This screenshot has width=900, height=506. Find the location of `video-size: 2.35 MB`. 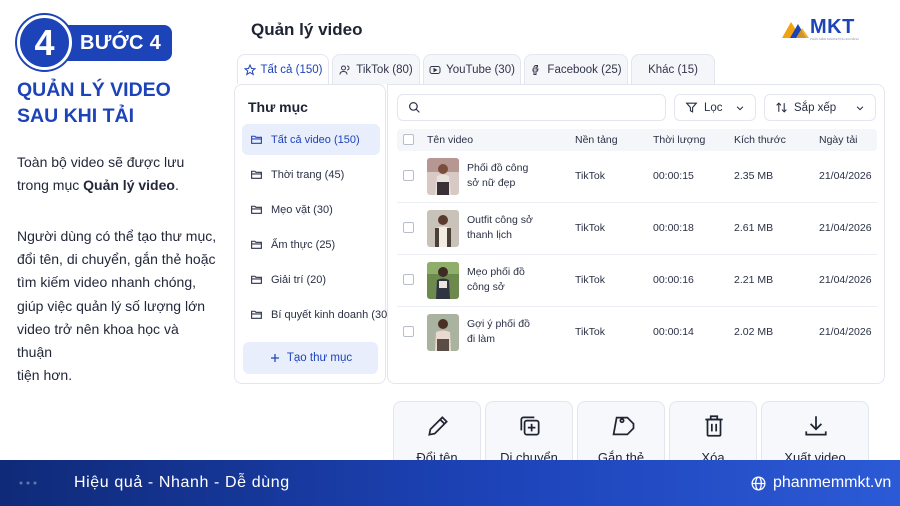

video-size: 2.35 MB is located at coordinates (754, 176).